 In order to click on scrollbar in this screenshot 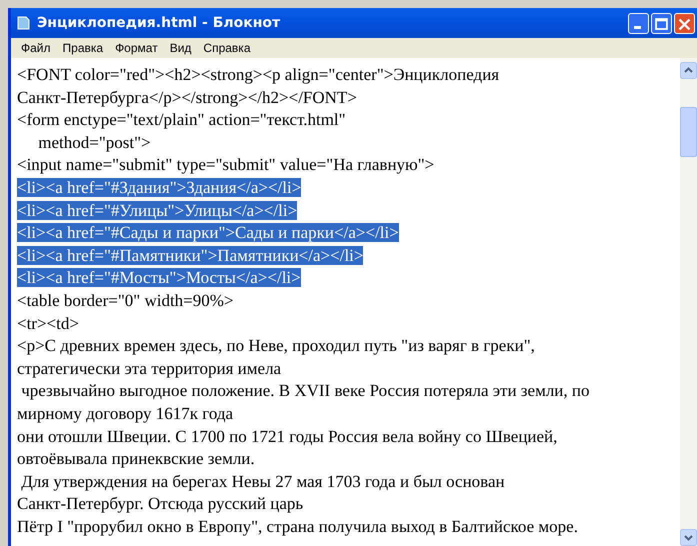, I will do `click(688, 302)`.